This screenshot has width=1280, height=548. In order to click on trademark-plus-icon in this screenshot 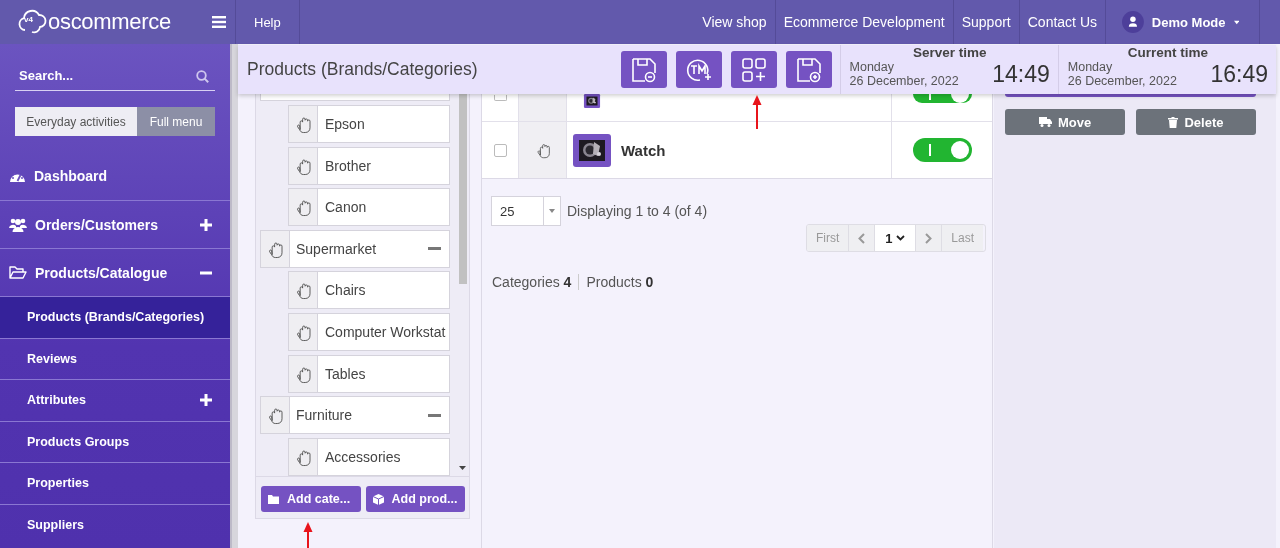, I will do `click(698, 69)`.